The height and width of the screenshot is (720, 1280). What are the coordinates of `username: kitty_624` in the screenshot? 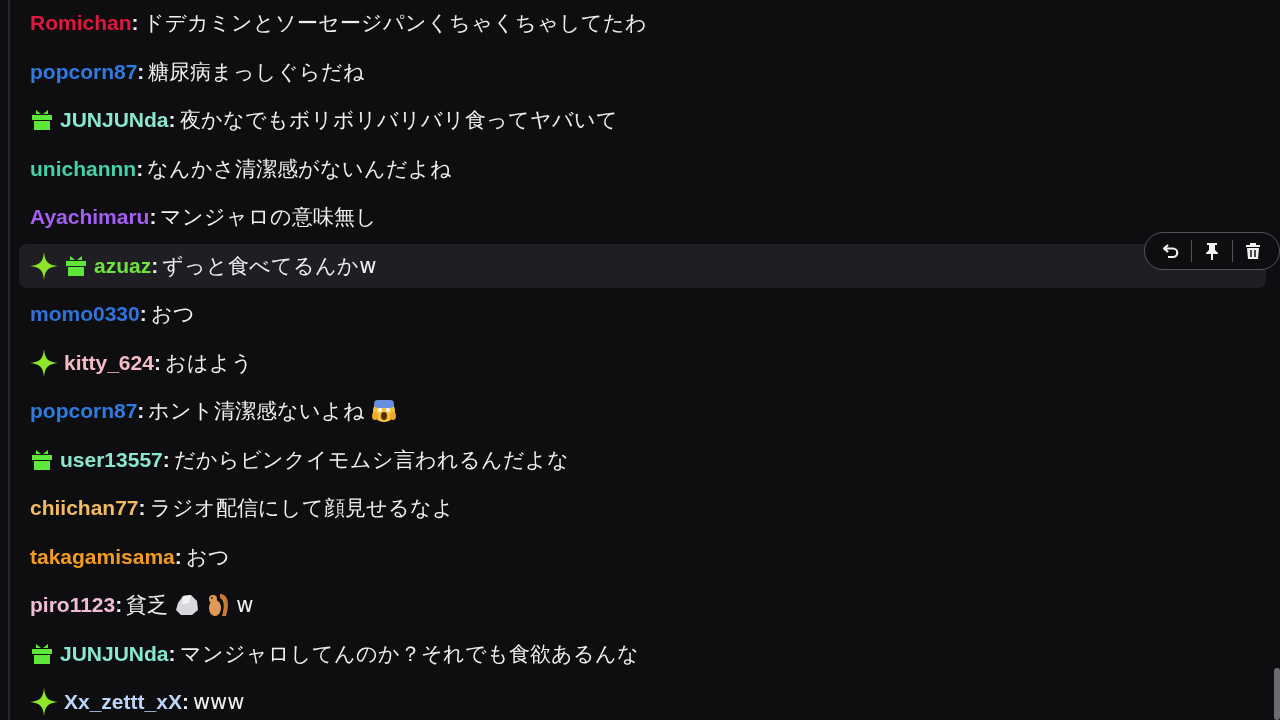 It's located at (109, 362).